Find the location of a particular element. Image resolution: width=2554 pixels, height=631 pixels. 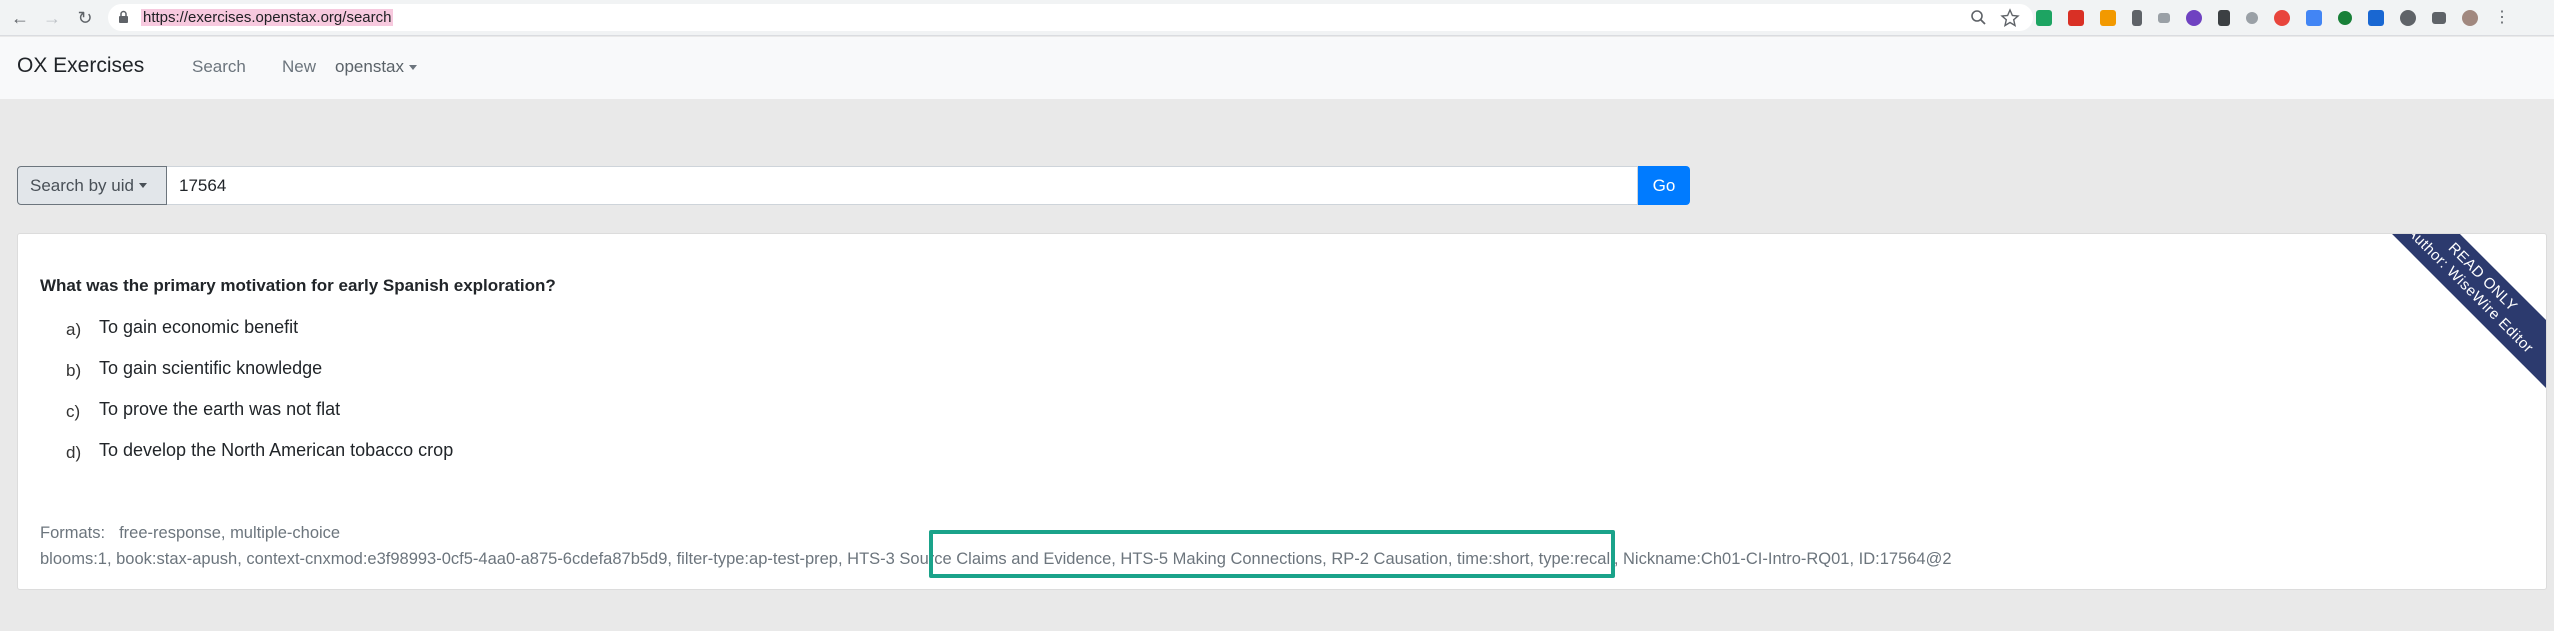

forward-icon: → is located at coordinates (52, 18).